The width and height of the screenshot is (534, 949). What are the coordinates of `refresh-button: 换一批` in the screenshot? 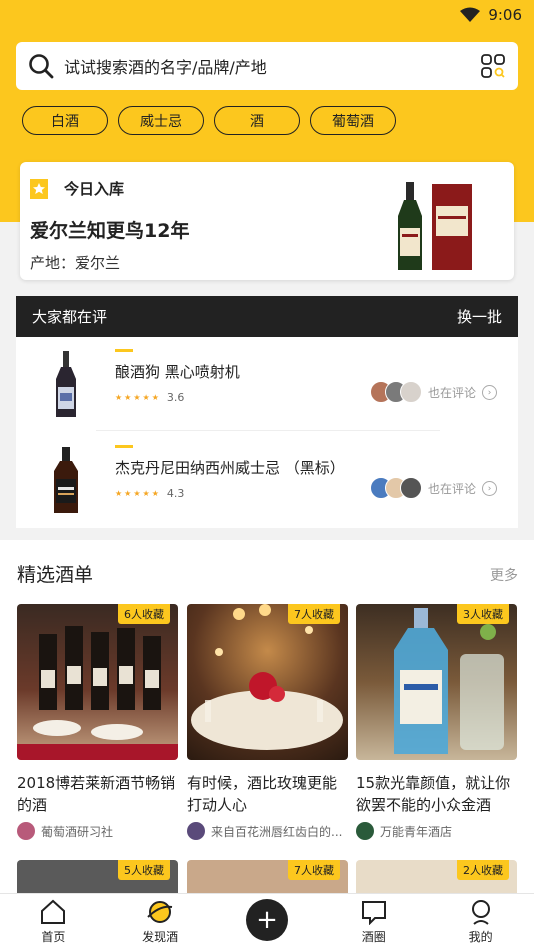 It's located at (479, 316).